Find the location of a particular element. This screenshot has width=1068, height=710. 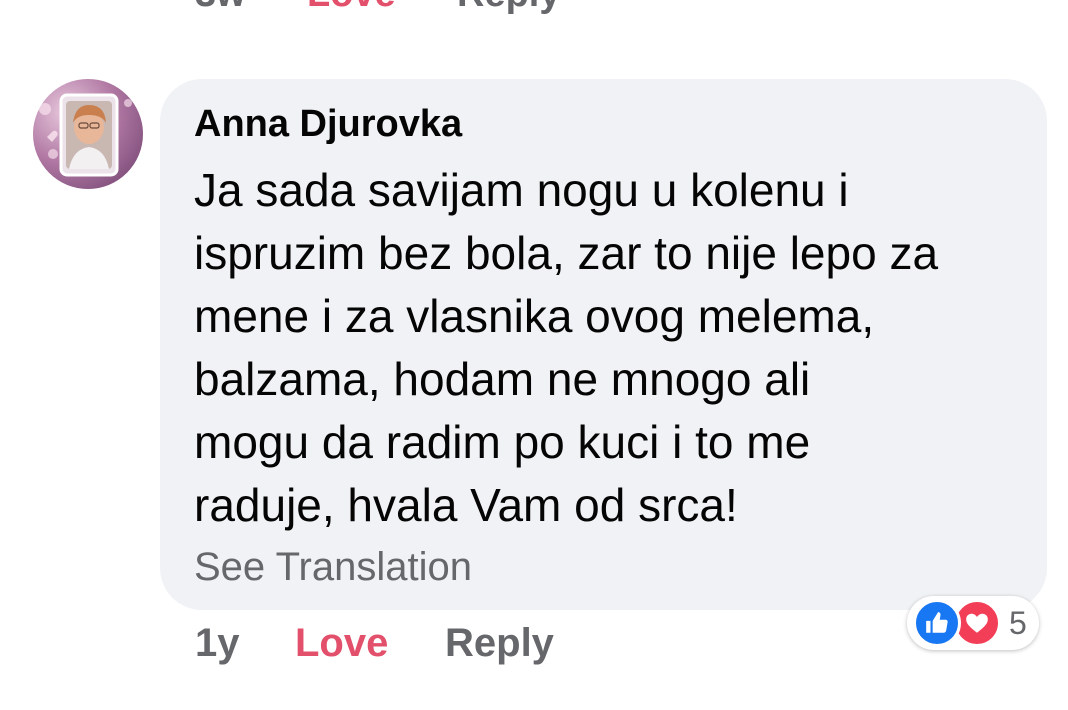

comment-text-line: mogu da radim po kuci i to me is located at coordinates (502, 442).